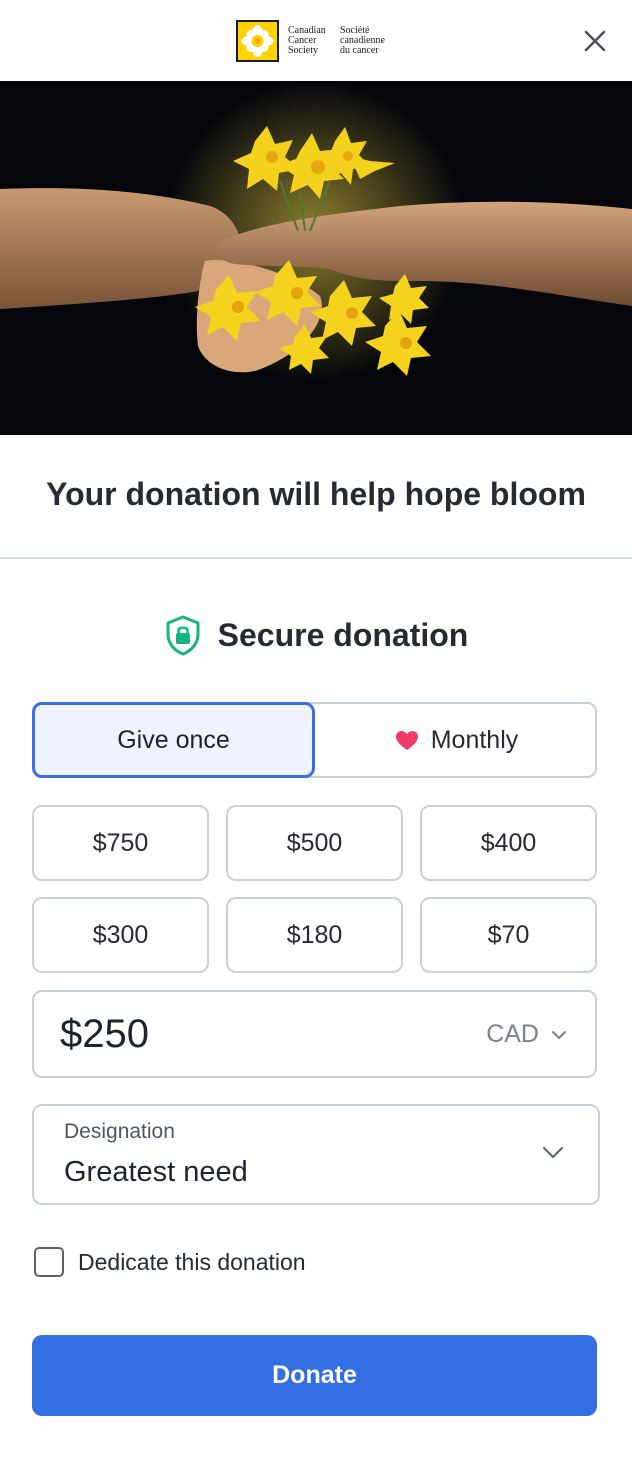  I want to click on currency-select: CAD, so click(526, 1034).